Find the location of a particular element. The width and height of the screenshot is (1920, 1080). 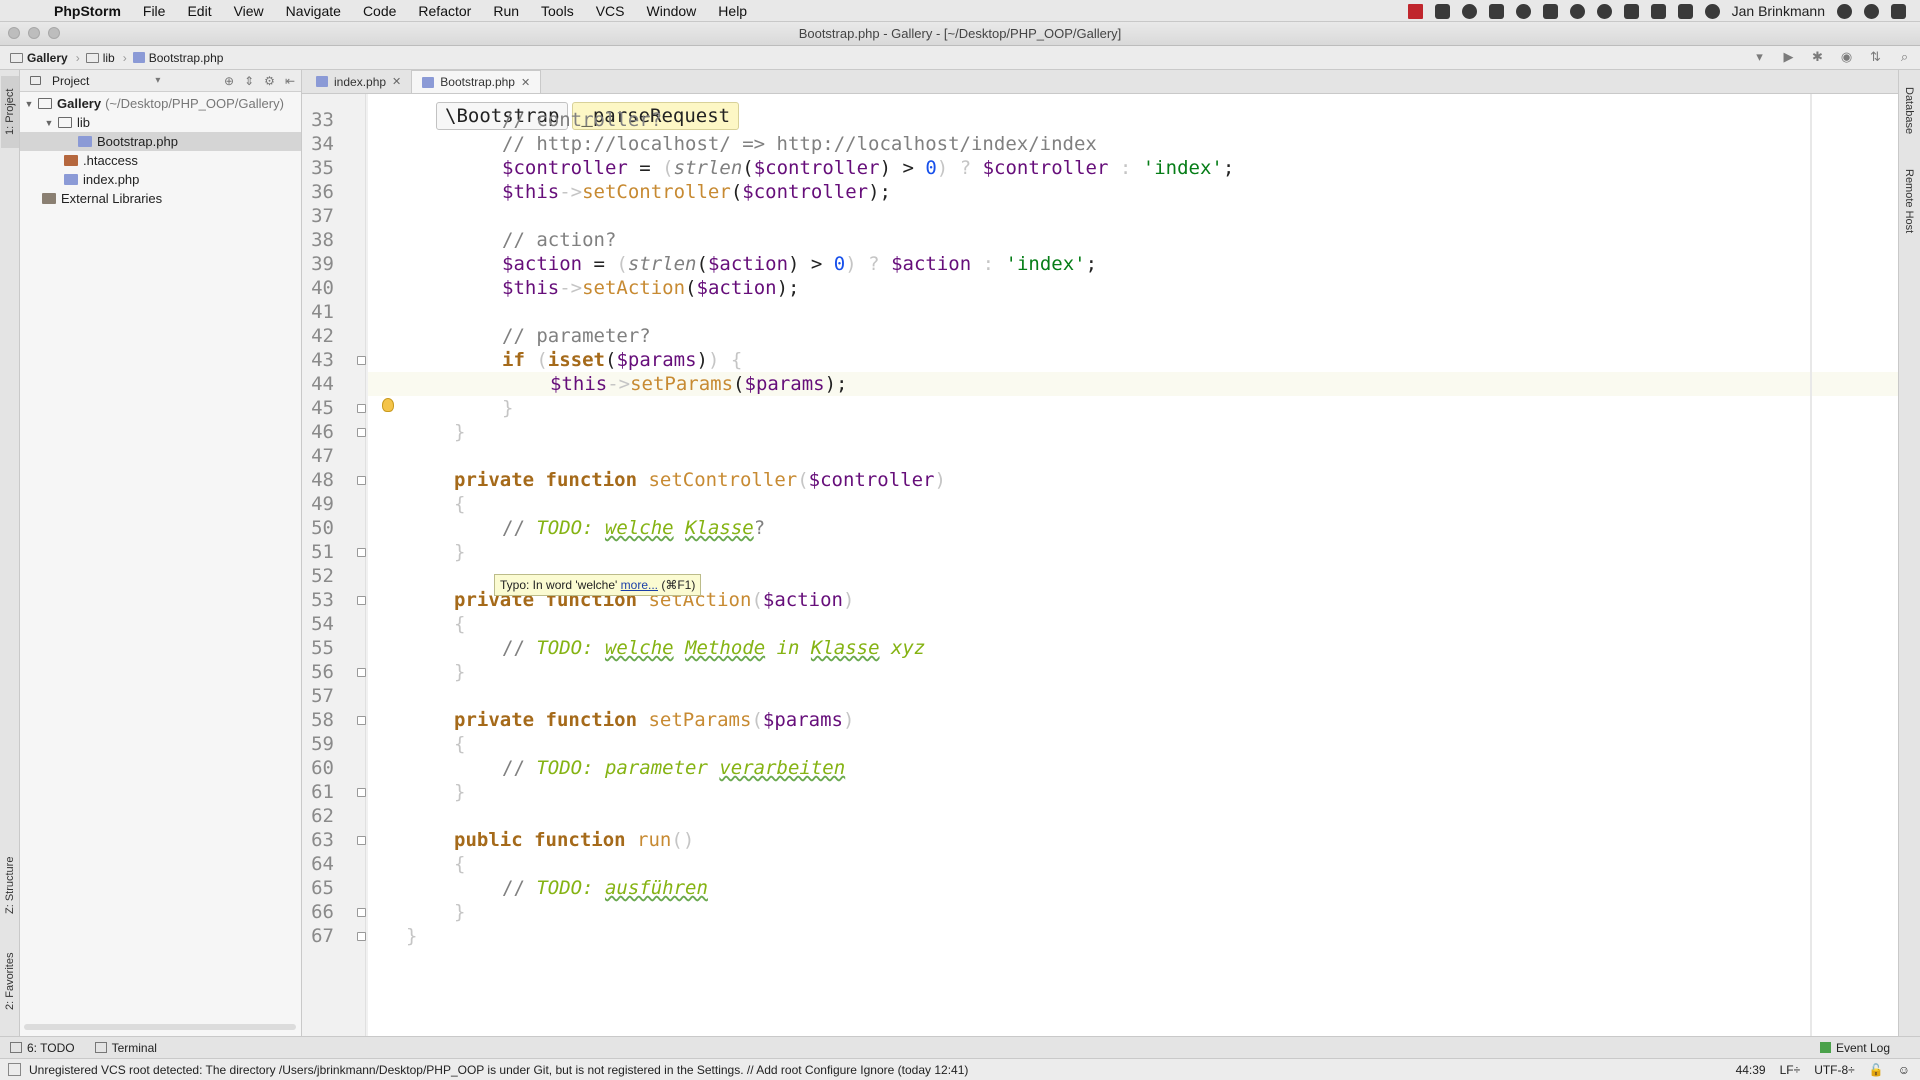

line-number: 50 is located at coordinates (319, 528).